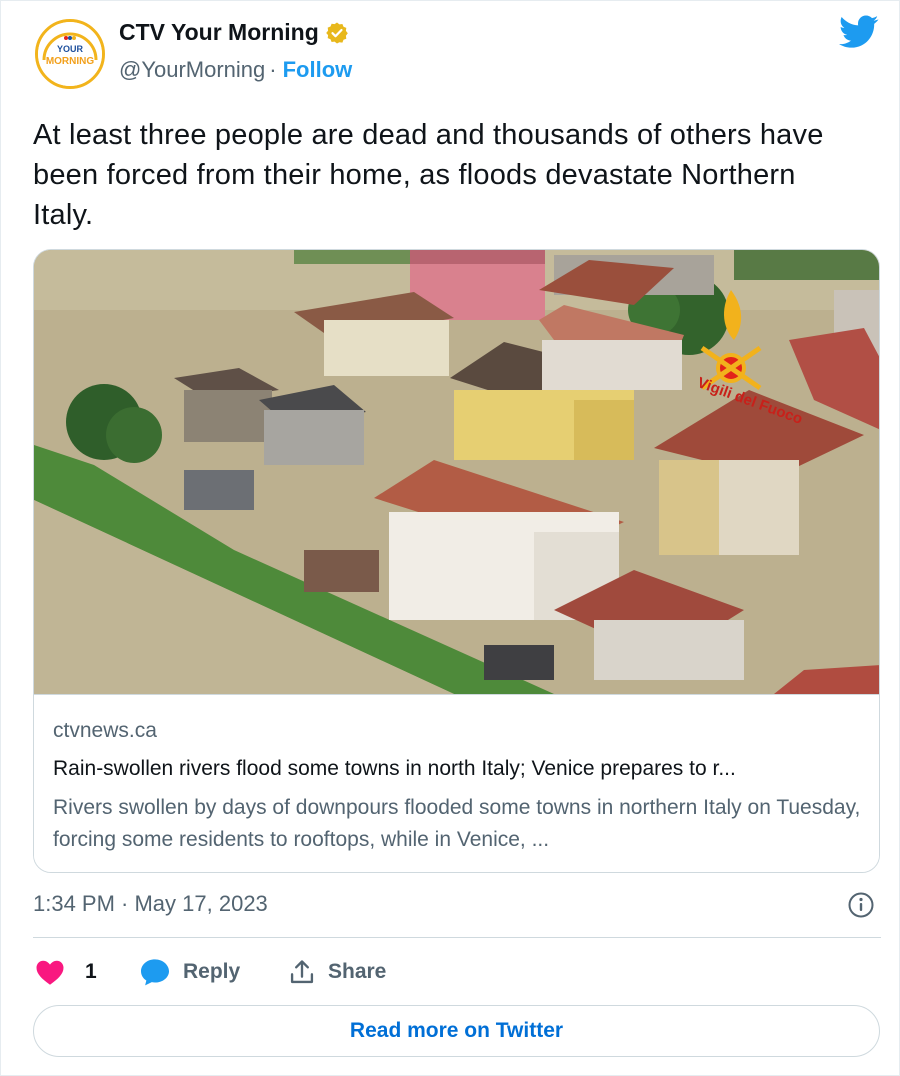 The image size is (900, 1076). I want to click on verified-badge-icon, so click(336, 32).